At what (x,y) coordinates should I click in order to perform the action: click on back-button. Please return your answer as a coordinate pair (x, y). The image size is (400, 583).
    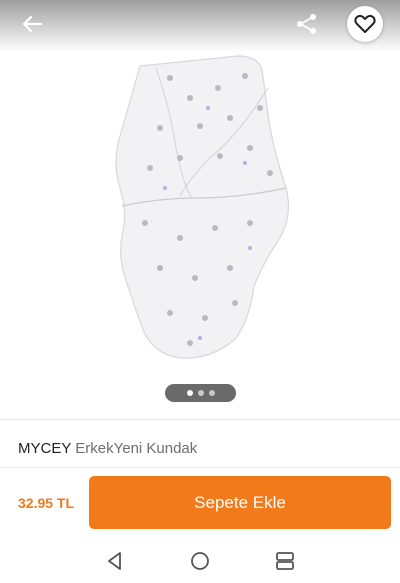
    Looking at the image, I should click on (32, 24).